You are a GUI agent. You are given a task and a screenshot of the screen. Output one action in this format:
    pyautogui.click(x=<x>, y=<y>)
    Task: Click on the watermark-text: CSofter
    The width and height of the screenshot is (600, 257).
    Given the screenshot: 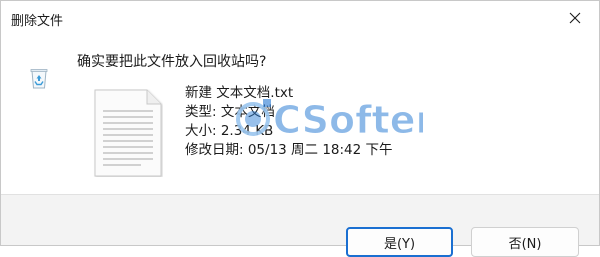 What is the action you would take?
    pyautogui.click(x=348, y=120)
    